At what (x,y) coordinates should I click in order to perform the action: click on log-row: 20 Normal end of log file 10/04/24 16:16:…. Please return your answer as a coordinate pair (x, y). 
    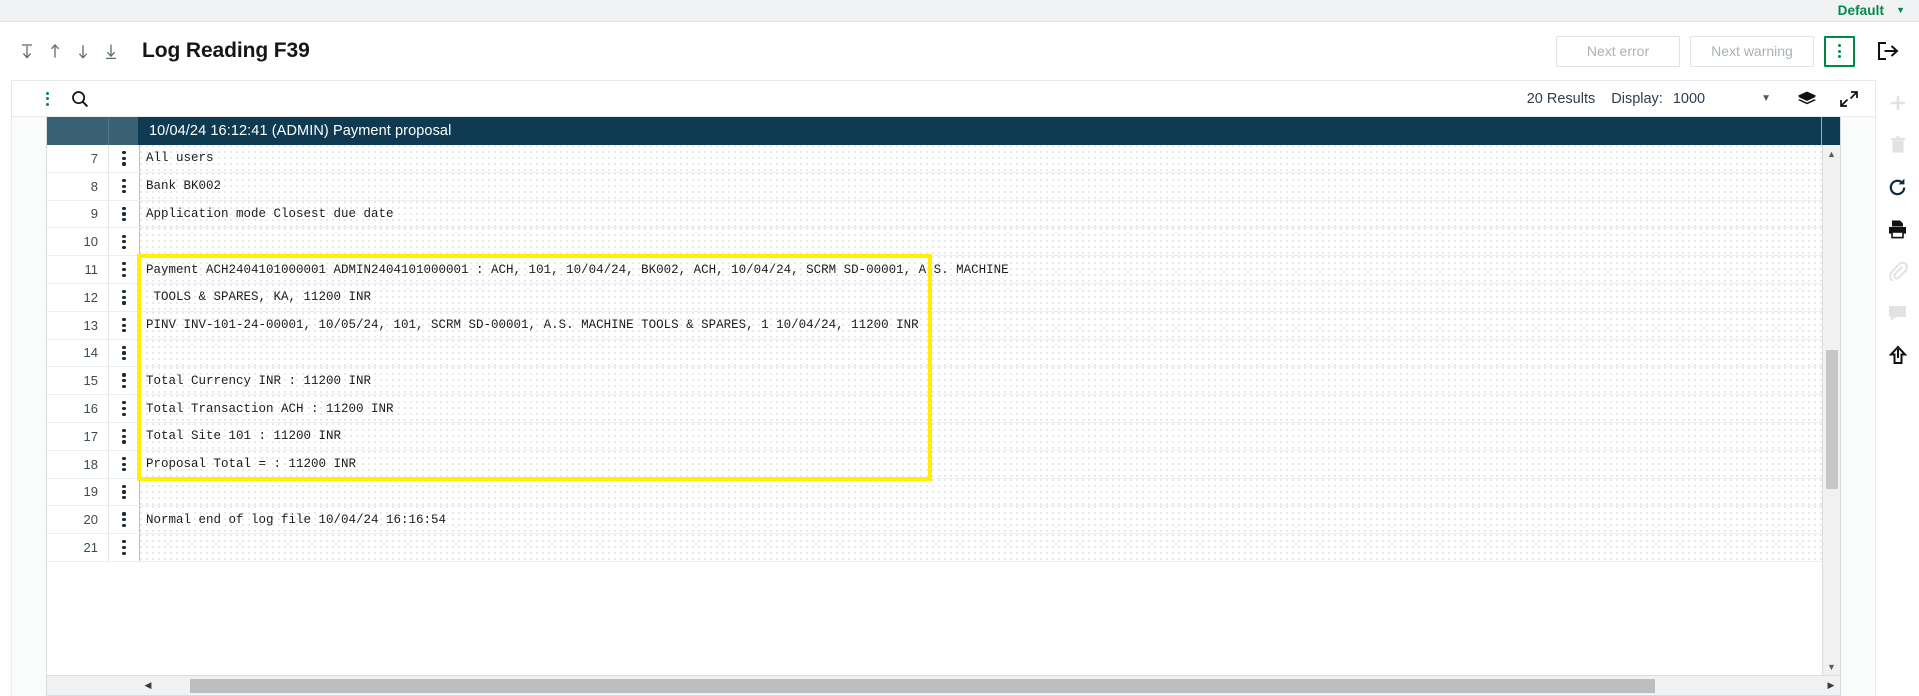
    Looking at the image, I should click on (934, 520).